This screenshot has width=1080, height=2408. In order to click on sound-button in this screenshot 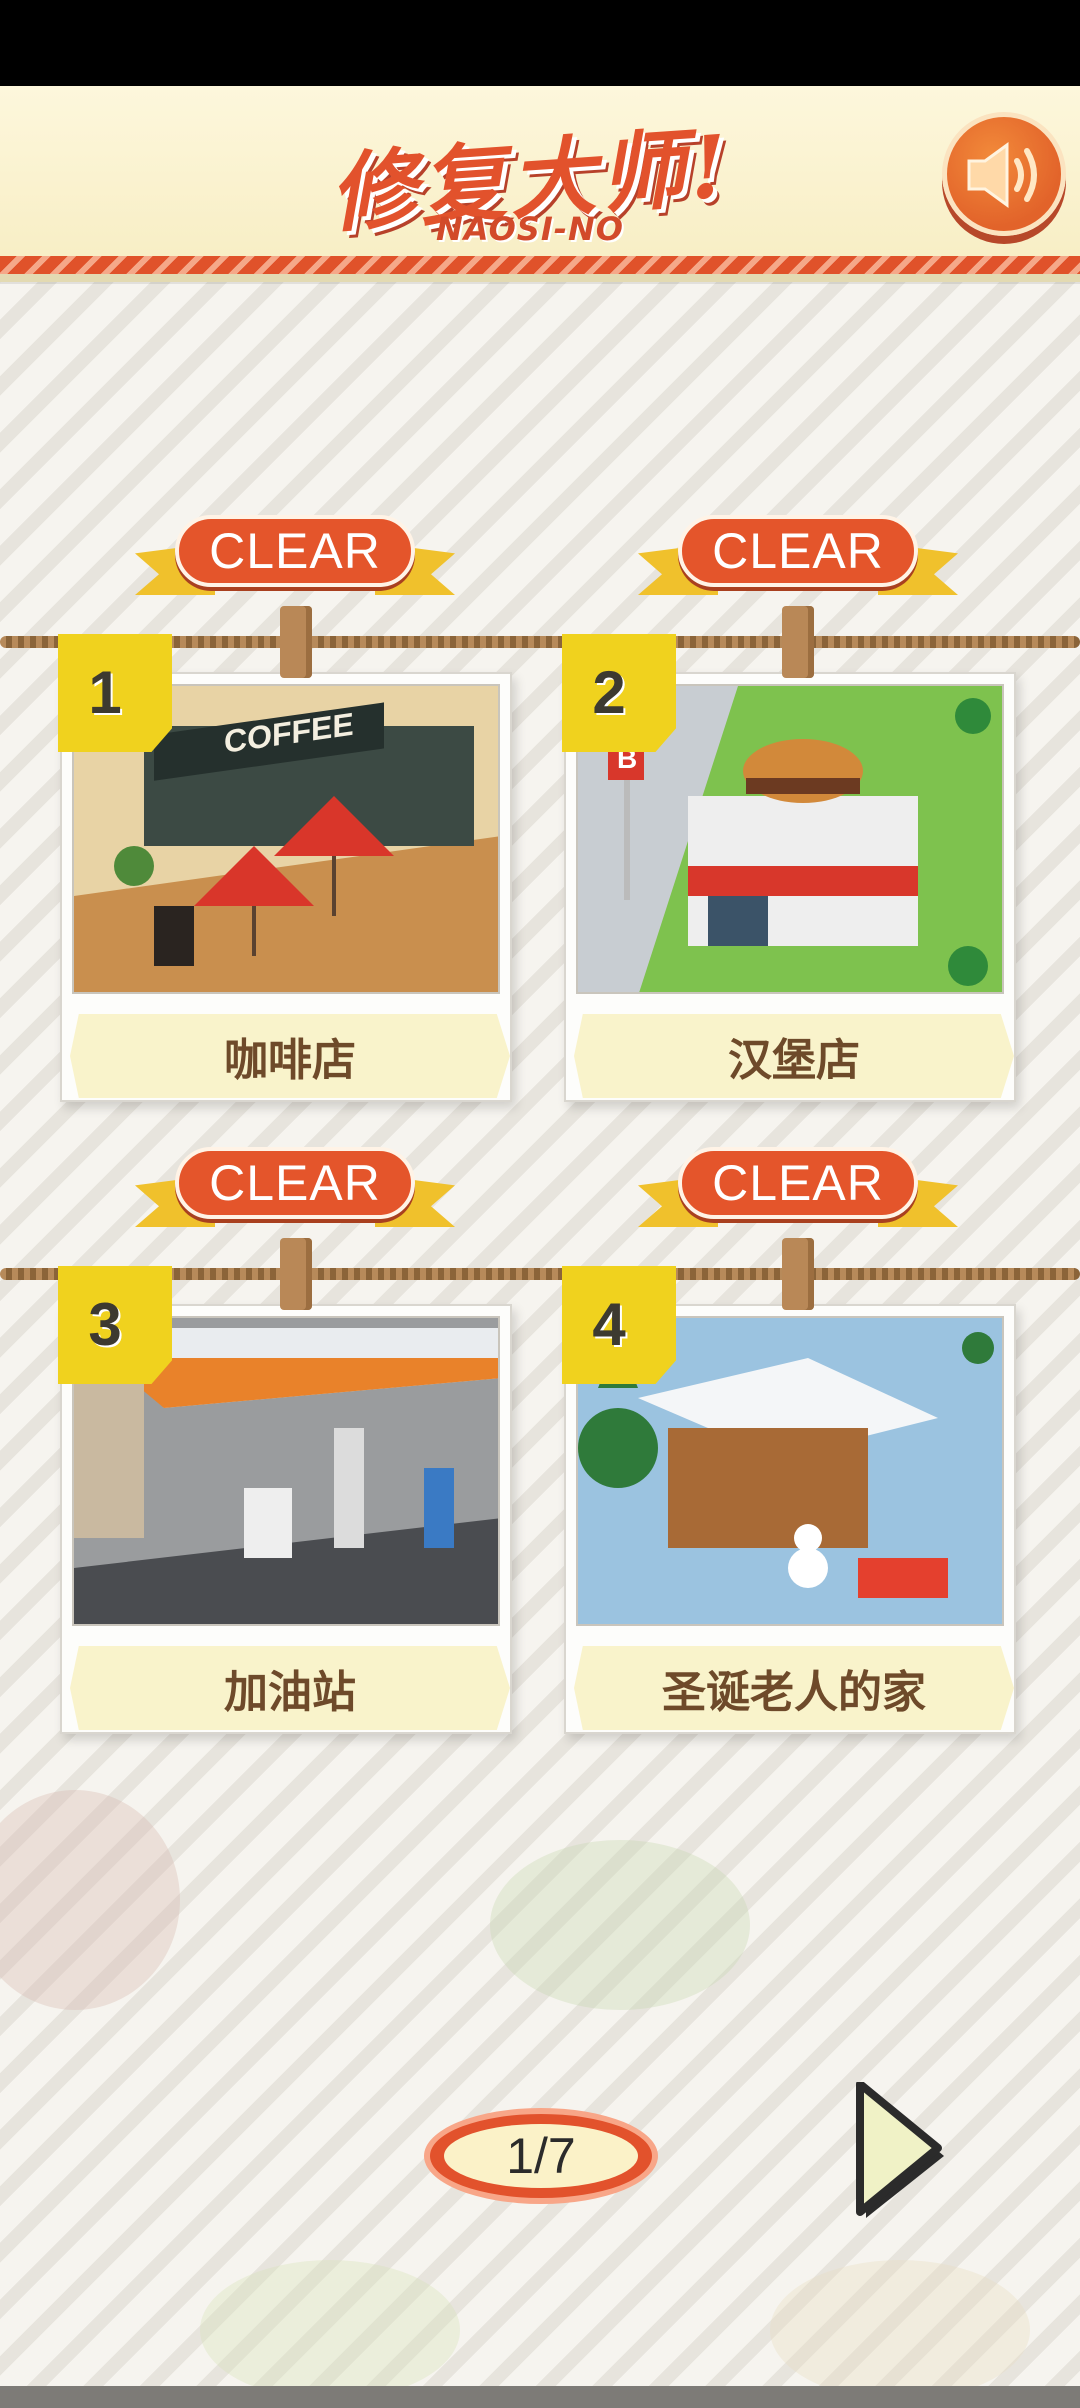, I will do `click(1004, 174)`.